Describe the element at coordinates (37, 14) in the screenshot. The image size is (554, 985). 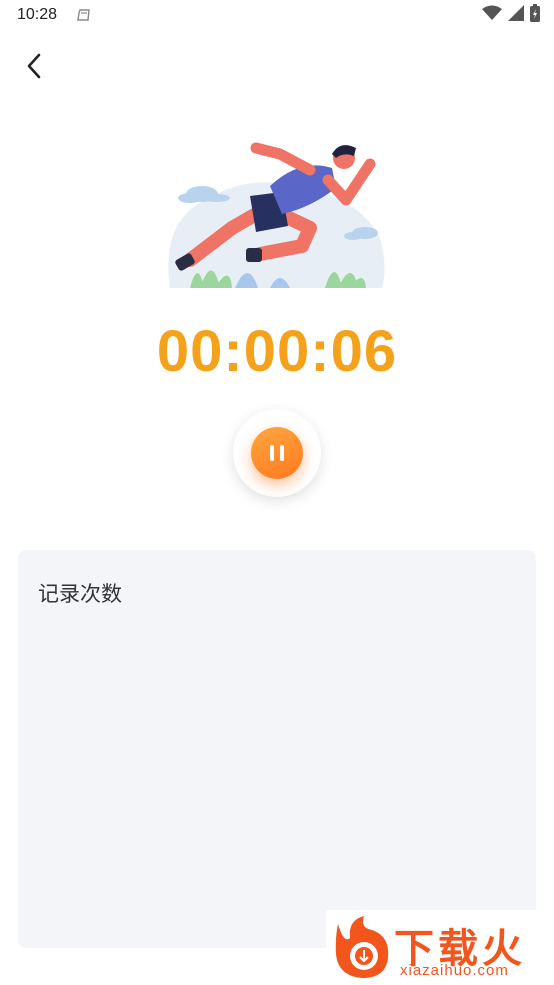
I see `status-time: 10:28` at that location.